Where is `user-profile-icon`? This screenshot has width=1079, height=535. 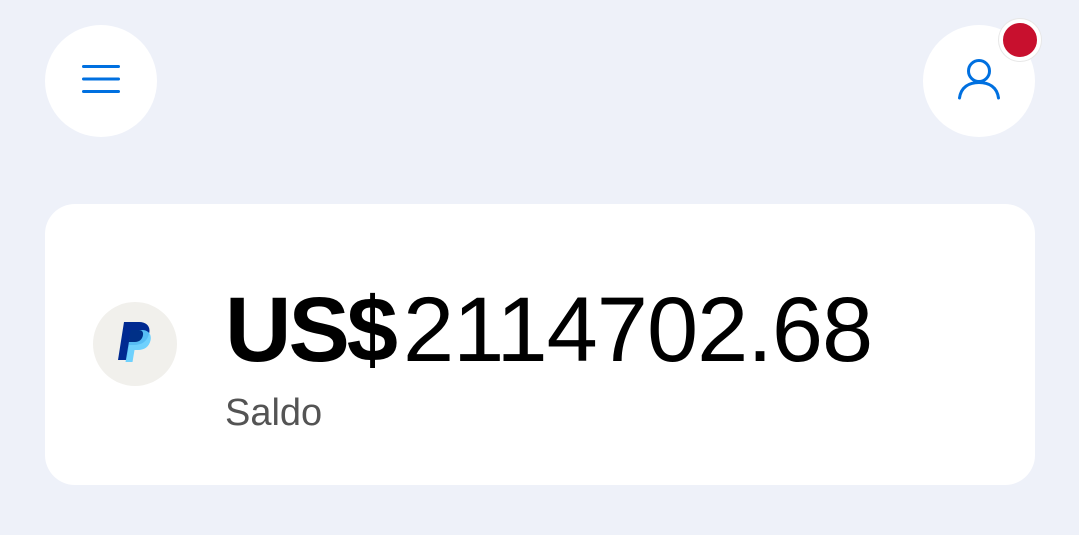
user-profile-icon is located at coordinates (979, 81).